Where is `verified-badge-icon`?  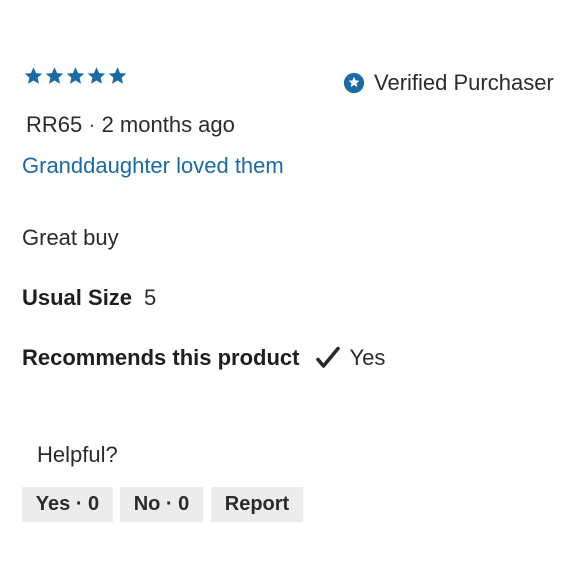 verified-badge-icon is located at coordinates (354, 83).